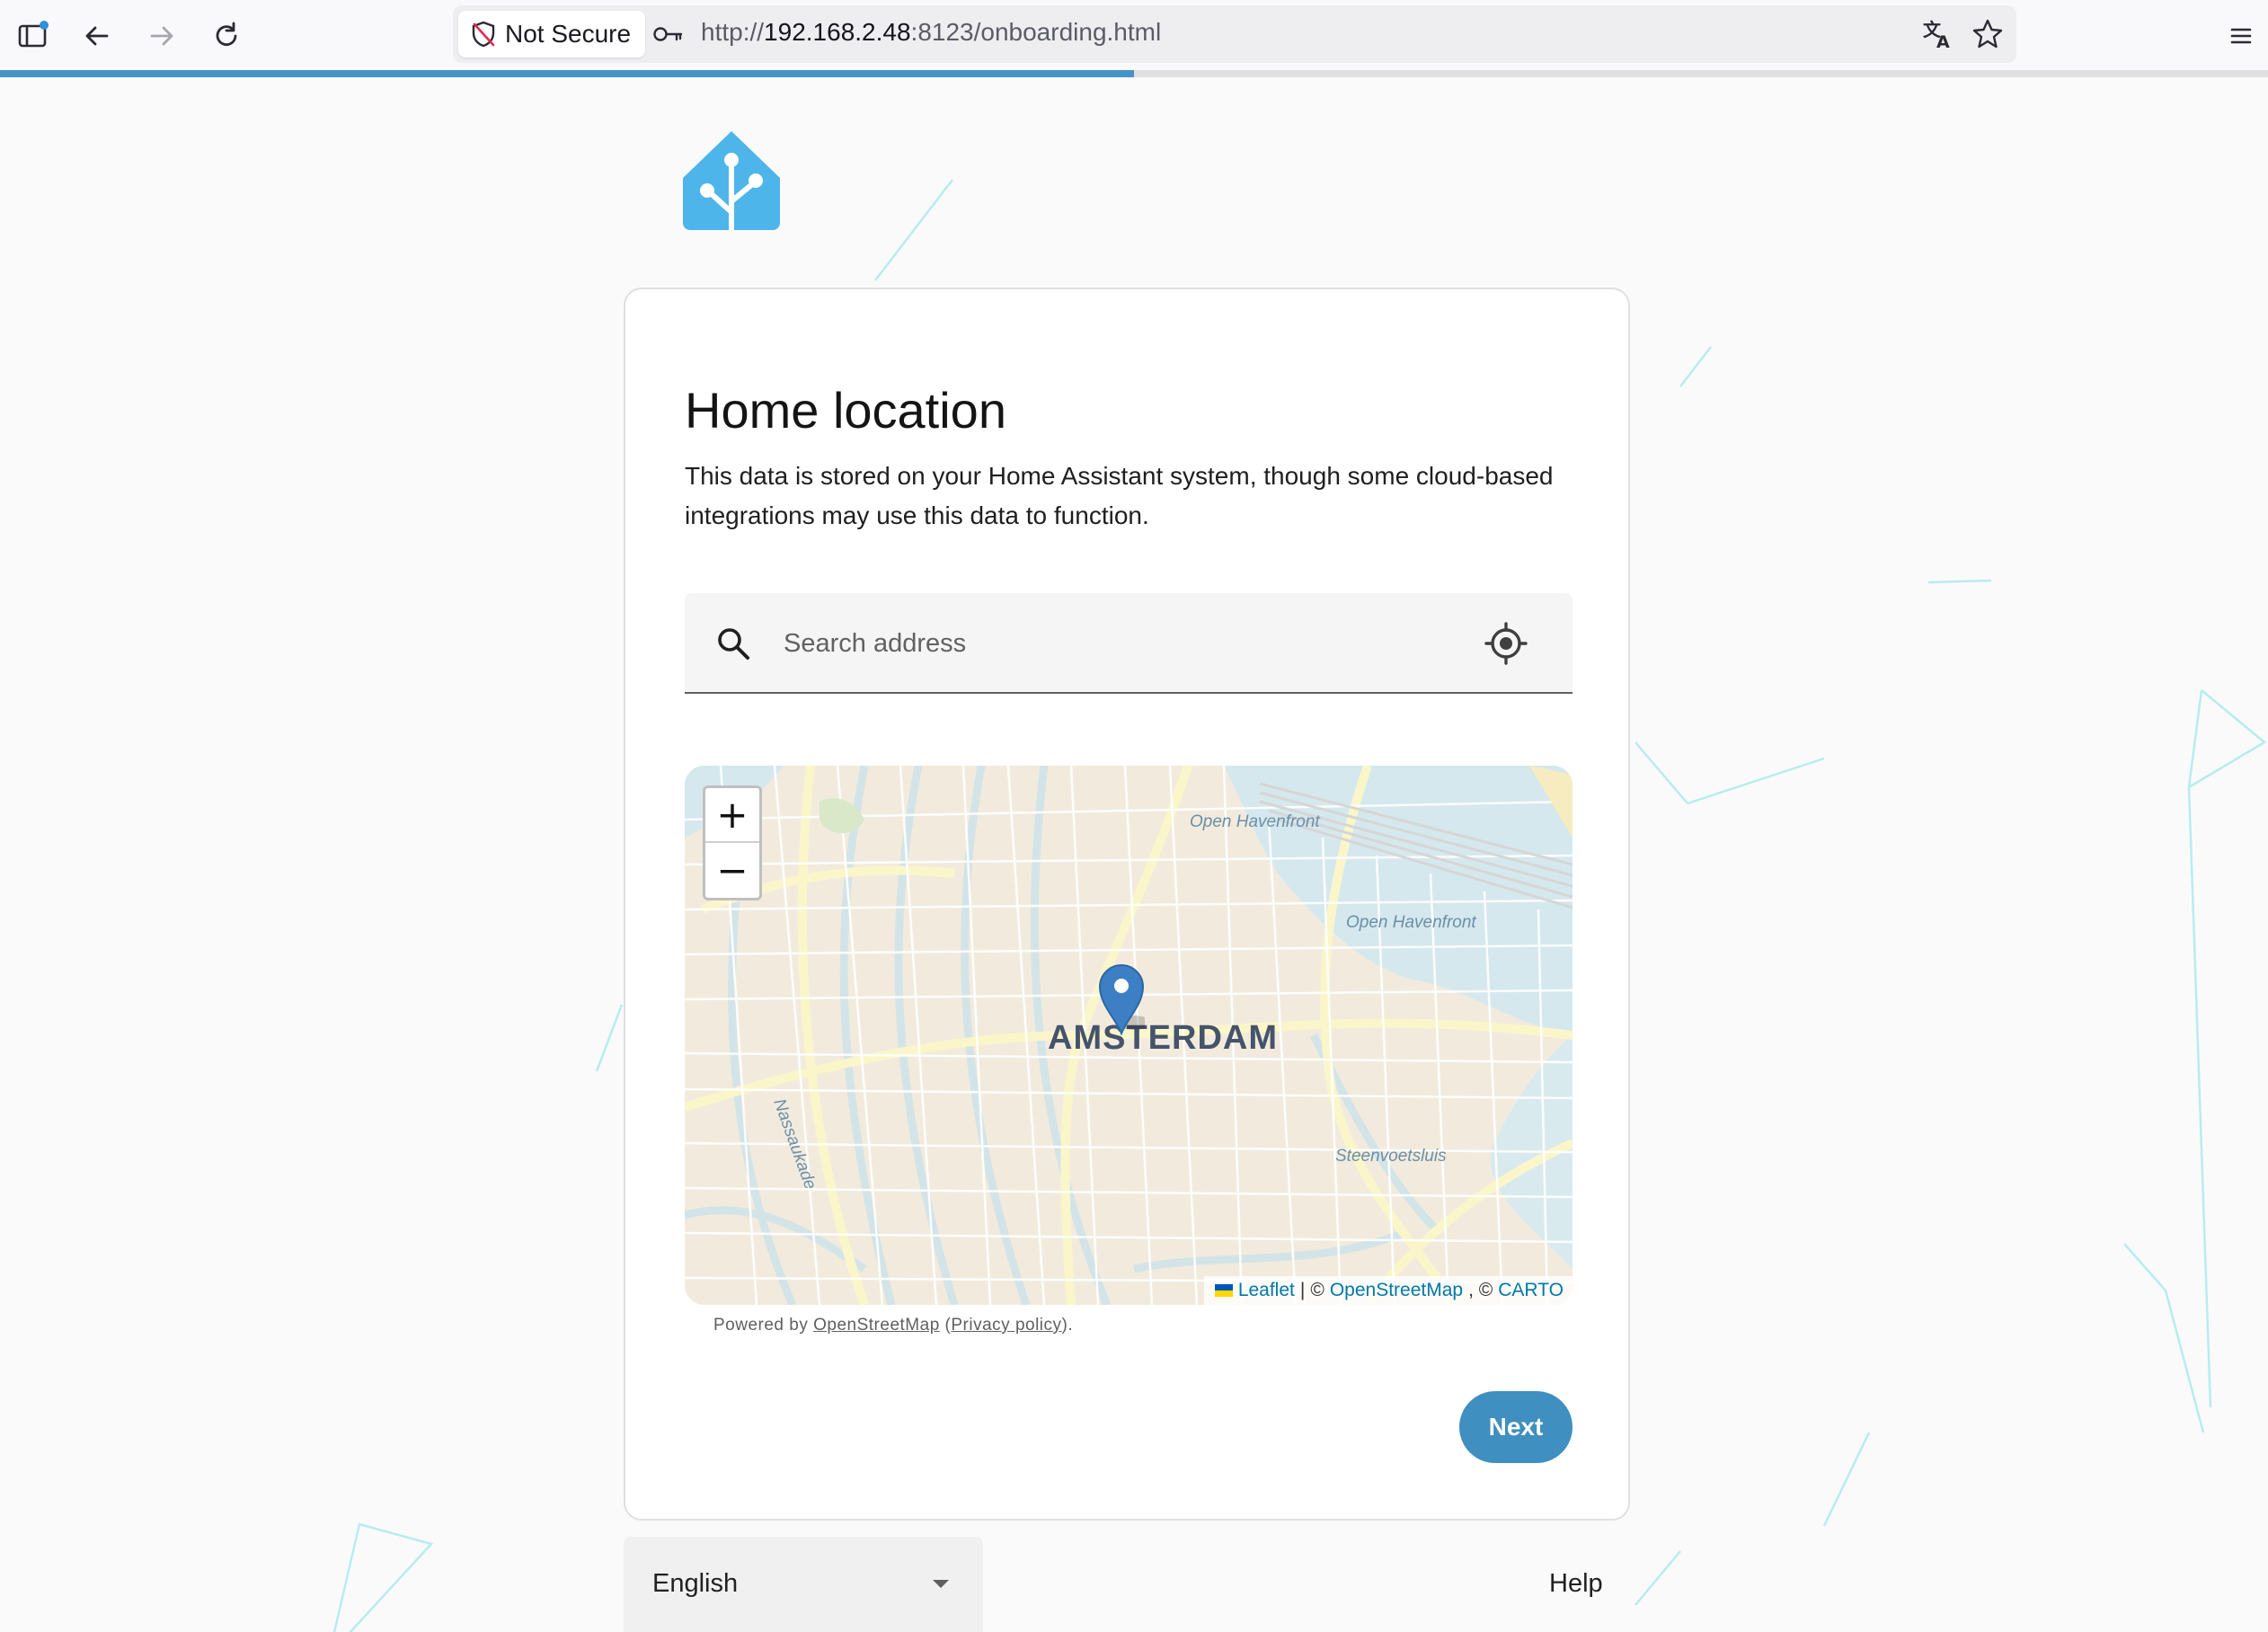 The image size is (2268, 1632). I want to click on url-host: 192.168.2.48, so click(837, 32).